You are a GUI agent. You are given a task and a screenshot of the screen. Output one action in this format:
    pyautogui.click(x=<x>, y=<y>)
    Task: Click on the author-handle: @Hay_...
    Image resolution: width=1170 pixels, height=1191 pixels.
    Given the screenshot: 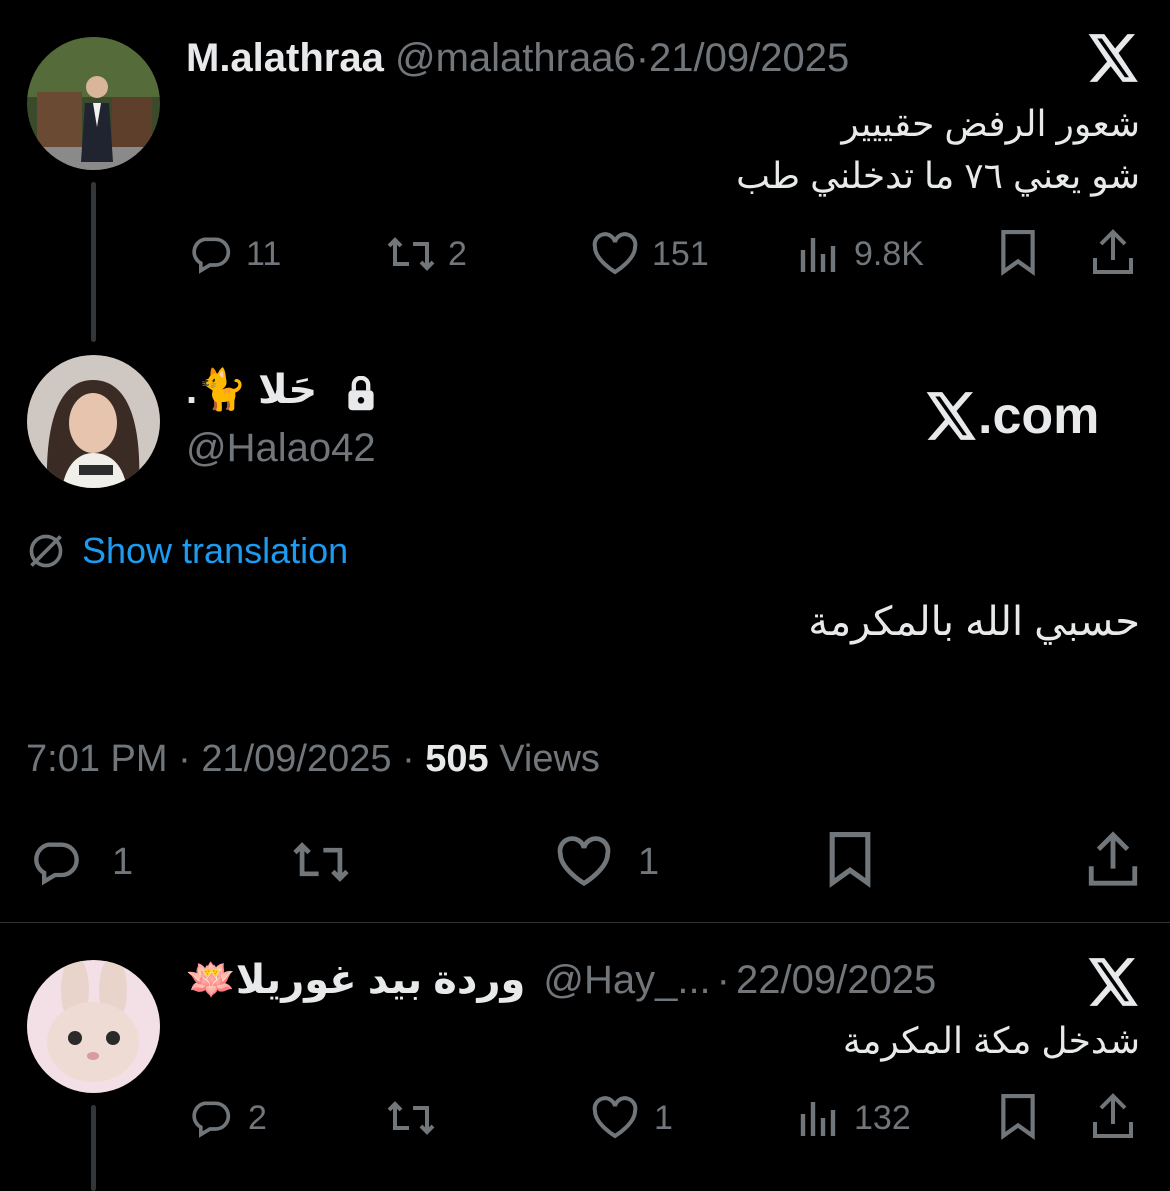 What is the action you would take?
    pyautogui.click(x=626, y=980)
    